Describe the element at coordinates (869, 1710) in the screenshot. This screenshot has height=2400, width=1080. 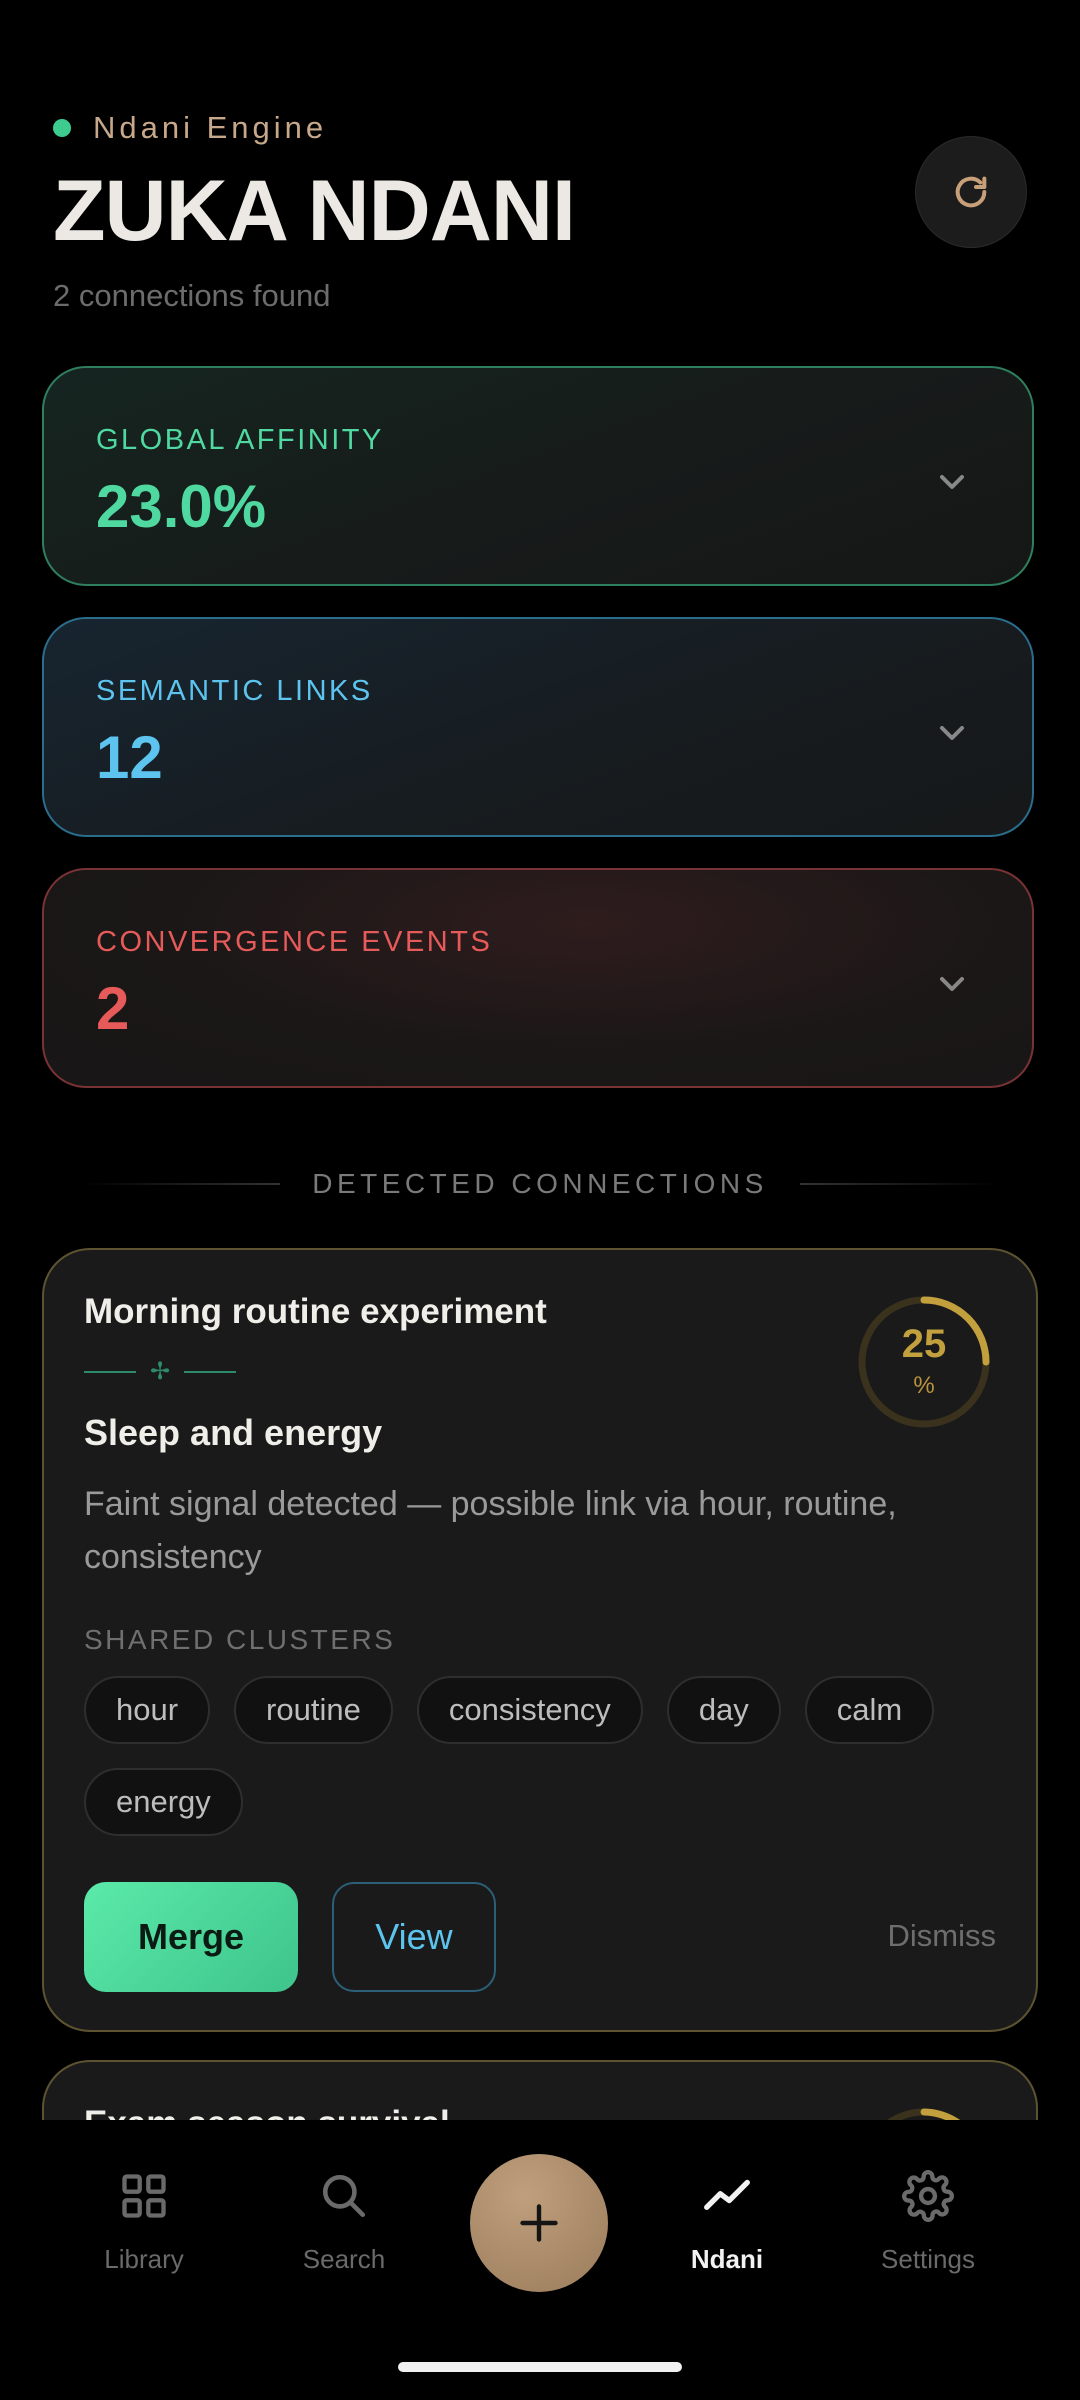
I see `cluster-chip: calm` at that location.